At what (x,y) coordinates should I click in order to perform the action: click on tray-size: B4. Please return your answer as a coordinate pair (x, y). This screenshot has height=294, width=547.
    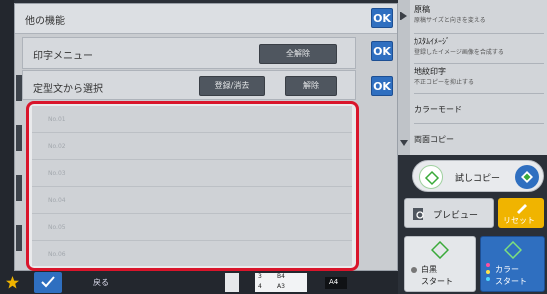
    Looking at the image, I should click on (281, 276).